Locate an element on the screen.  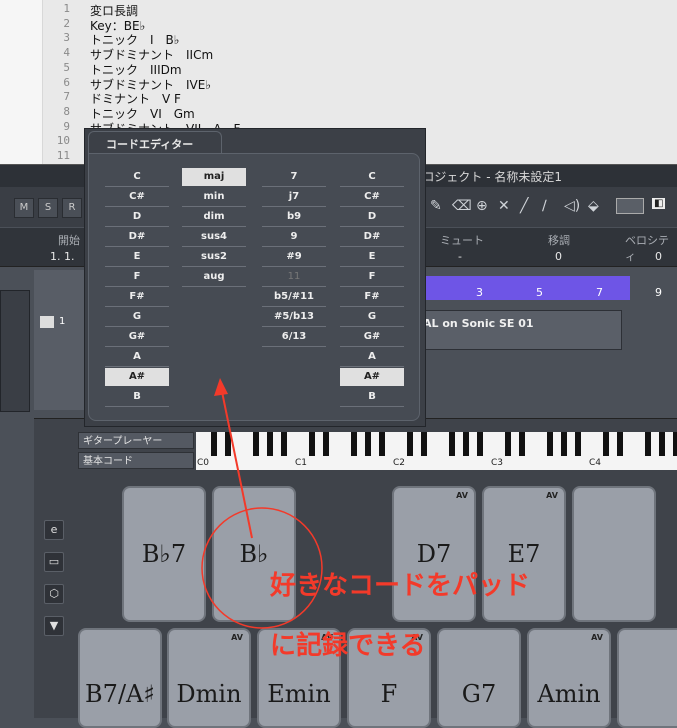
chord-type-item: dim is located at coordinates (214, 217).